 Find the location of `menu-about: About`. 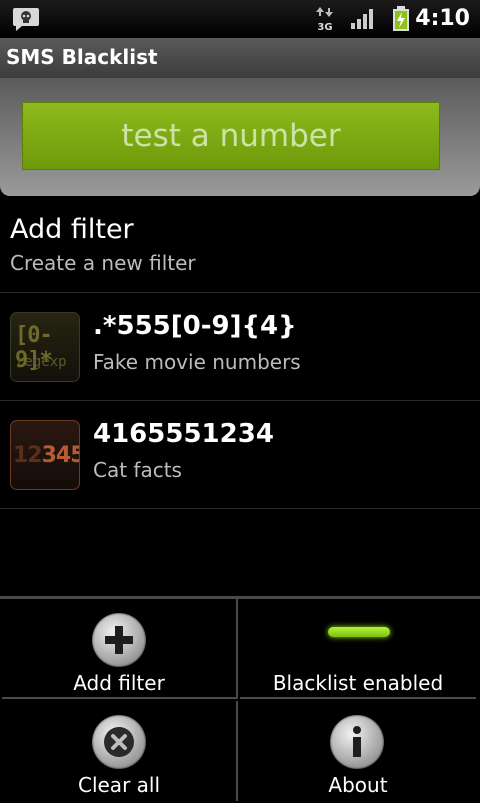

menu-about: About is located at coordinates (358, 751).